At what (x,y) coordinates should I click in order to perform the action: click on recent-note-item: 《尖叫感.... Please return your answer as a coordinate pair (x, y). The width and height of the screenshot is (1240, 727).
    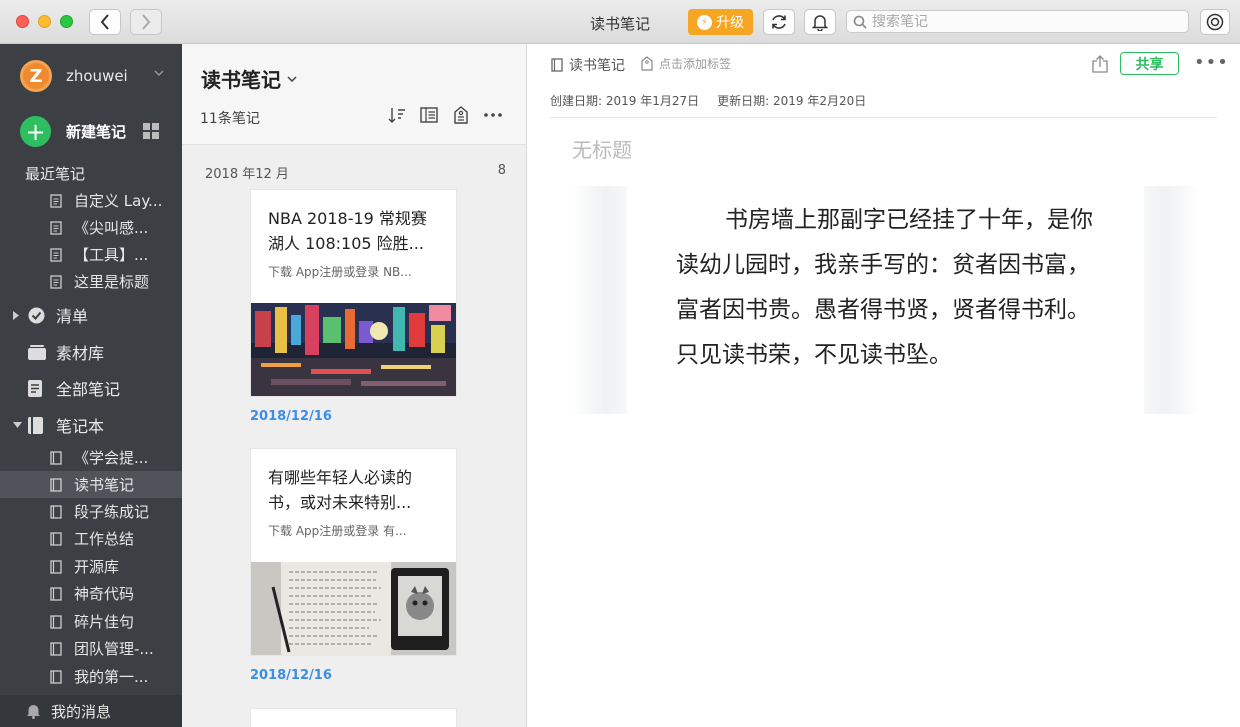
    Looking at the image, I should click on (91, 227).